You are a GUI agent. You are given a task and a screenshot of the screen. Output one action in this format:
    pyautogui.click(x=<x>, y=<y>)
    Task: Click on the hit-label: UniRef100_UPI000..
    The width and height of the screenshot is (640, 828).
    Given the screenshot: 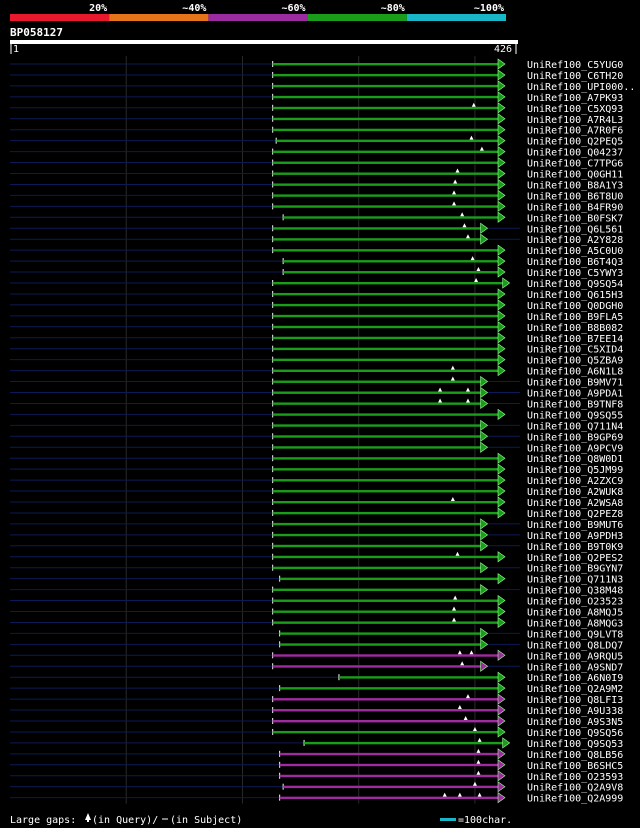 What is the action you would take?
    pyautogui.click(x=581, y=87)
    